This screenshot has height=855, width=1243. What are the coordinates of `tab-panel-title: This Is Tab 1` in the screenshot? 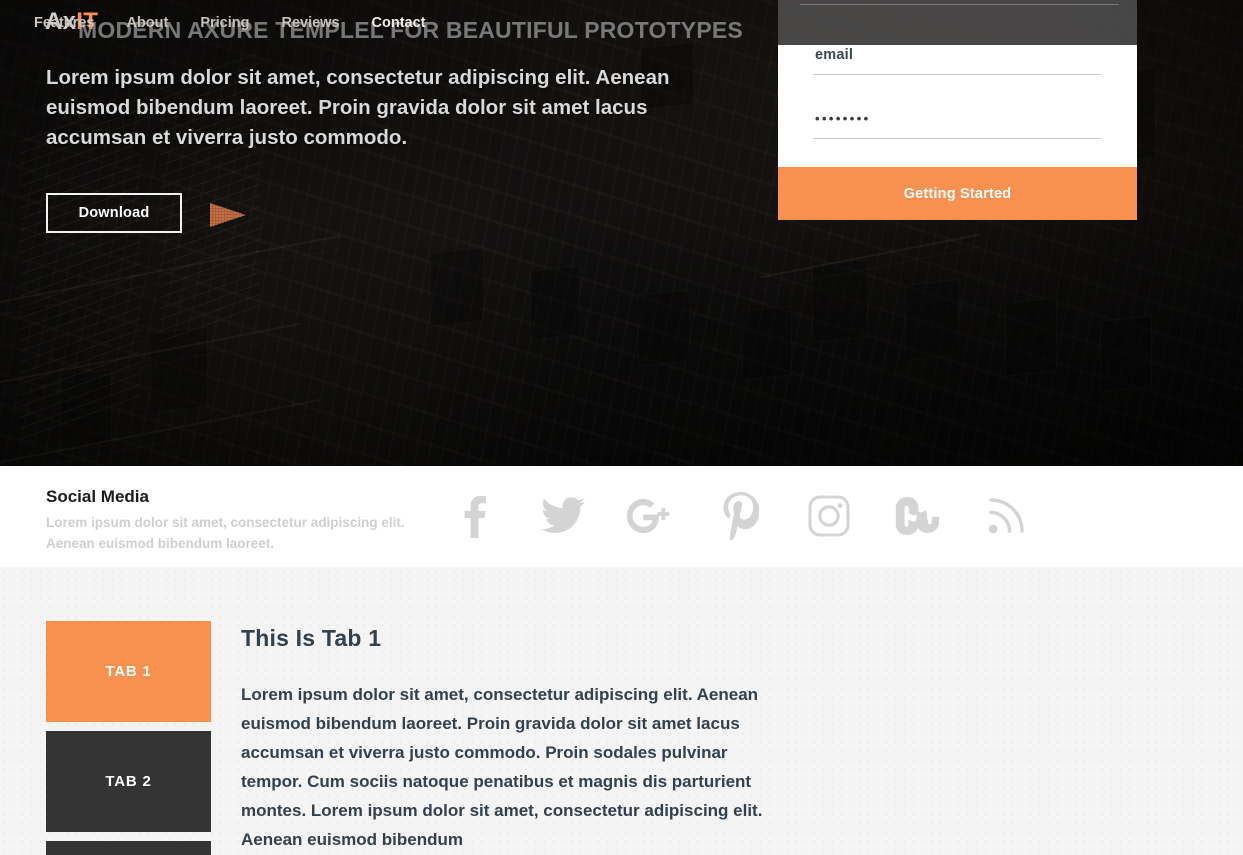 It's located at (311, 638).